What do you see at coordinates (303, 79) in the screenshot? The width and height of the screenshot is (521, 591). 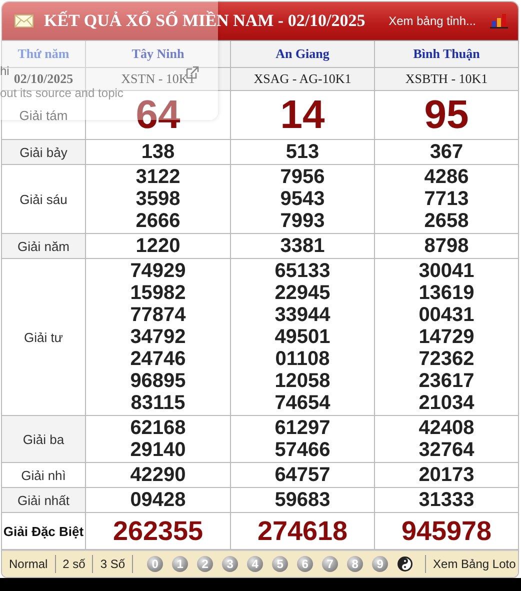 I see `ticket-code: XSAG - AG-10K1` at bounding box center [303, 79].